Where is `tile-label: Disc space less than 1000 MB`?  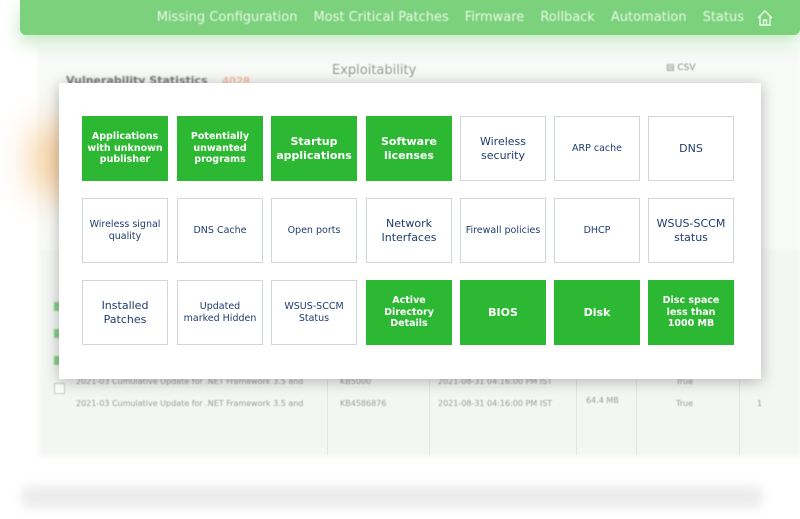 tile-label: Disc space less than 1000 MB is located at coordinates (691, 312).